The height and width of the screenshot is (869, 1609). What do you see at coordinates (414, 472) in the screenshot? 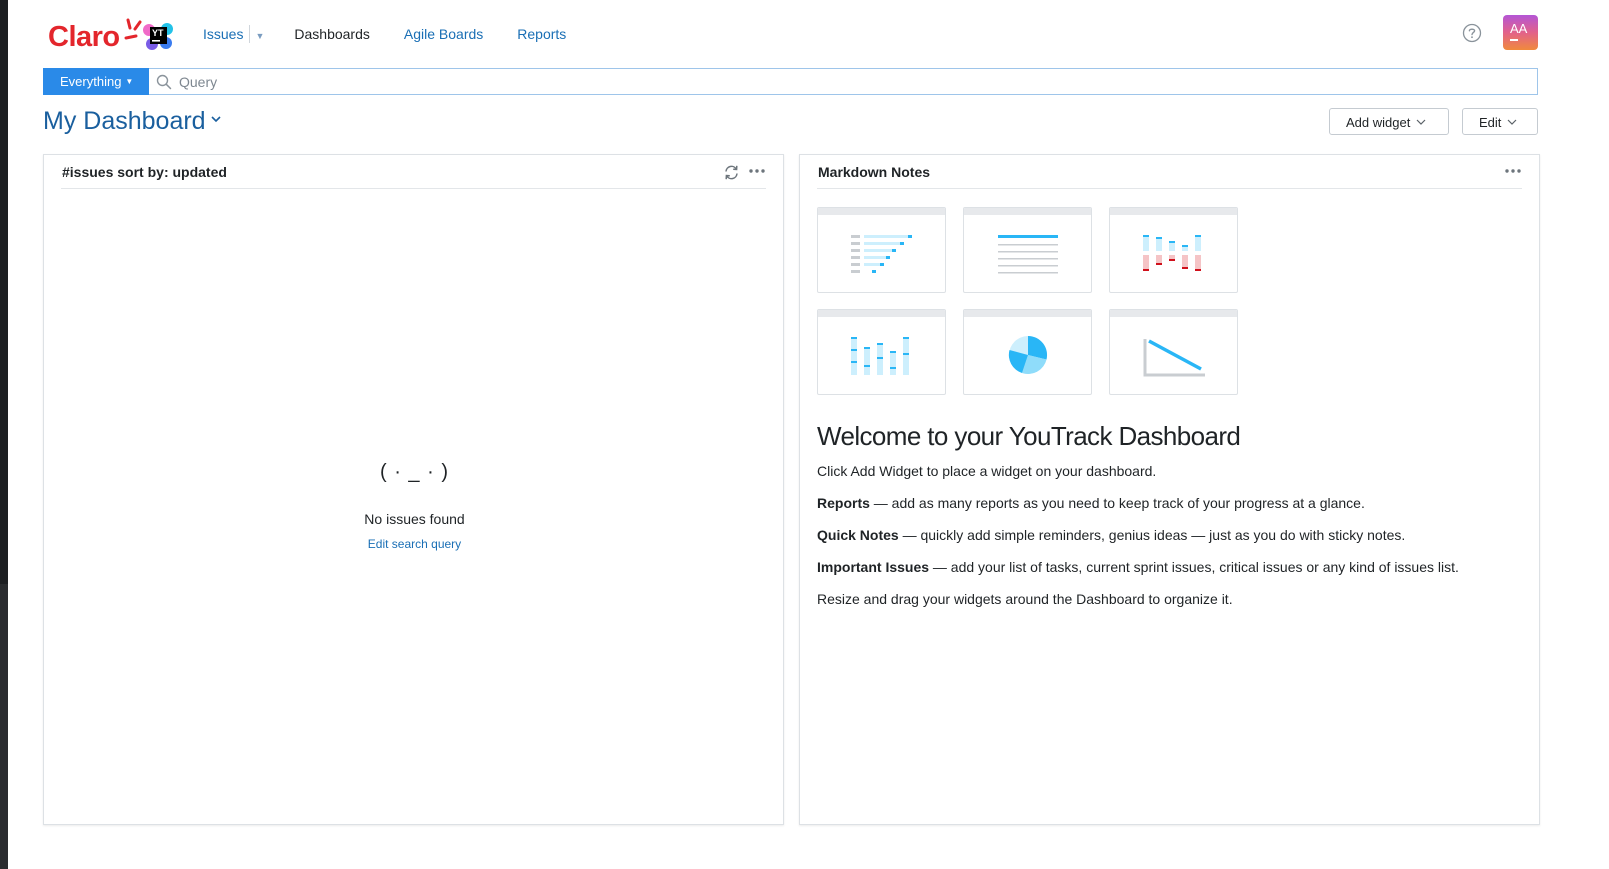
I see `empty-state-face: ( · _ · )` at bounding box center [414, 472].